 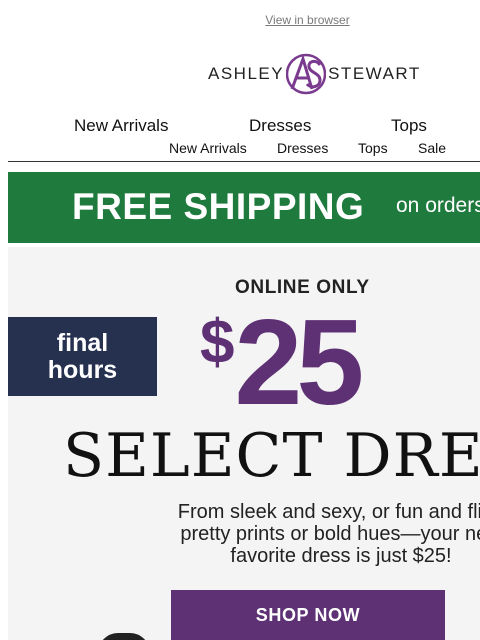 What do you see at coordinates (374, 73) in the screenshot?
I see `logo-word-right: STEWART` at bounding box center [374, 73].